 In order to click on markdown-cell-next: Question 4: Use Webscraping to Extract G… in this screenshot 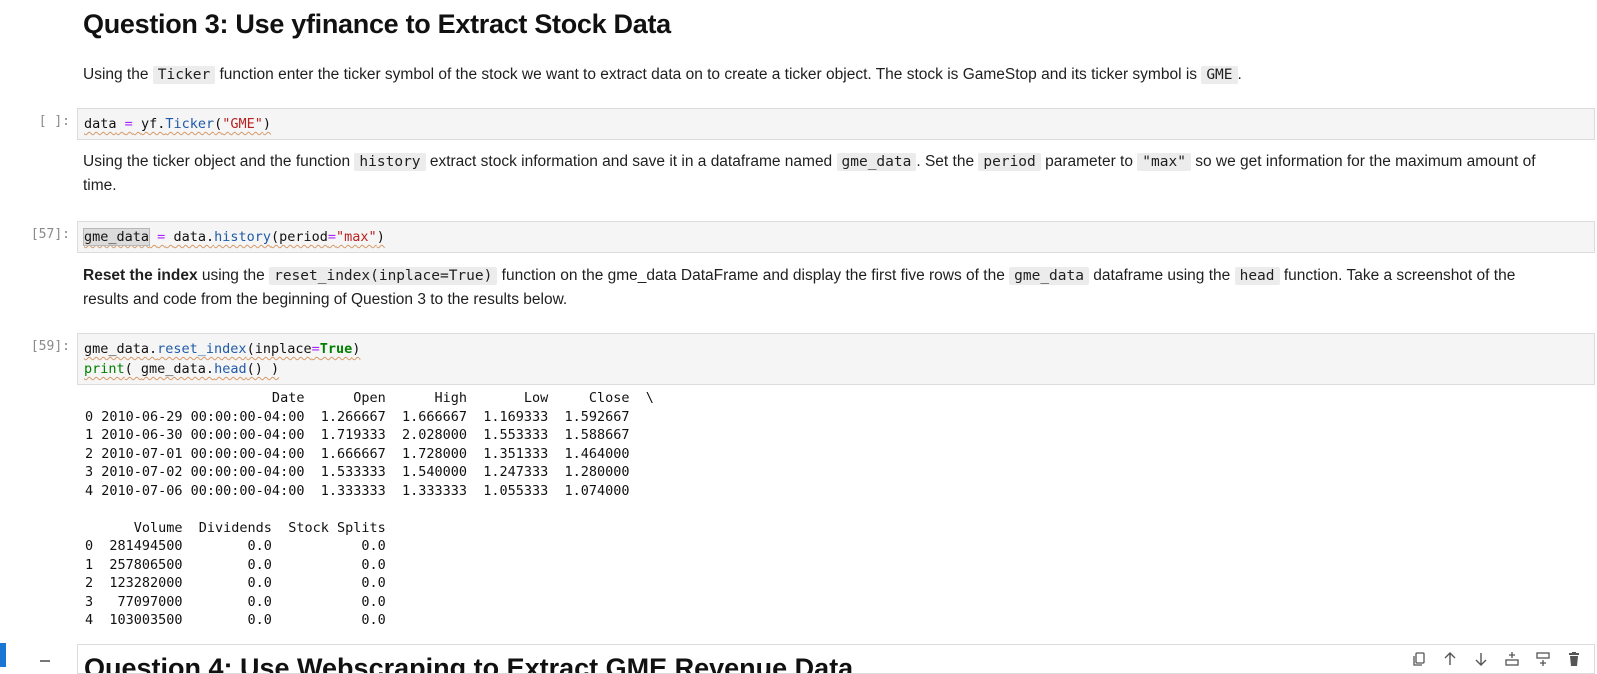, I will do `click(836, 659)`.